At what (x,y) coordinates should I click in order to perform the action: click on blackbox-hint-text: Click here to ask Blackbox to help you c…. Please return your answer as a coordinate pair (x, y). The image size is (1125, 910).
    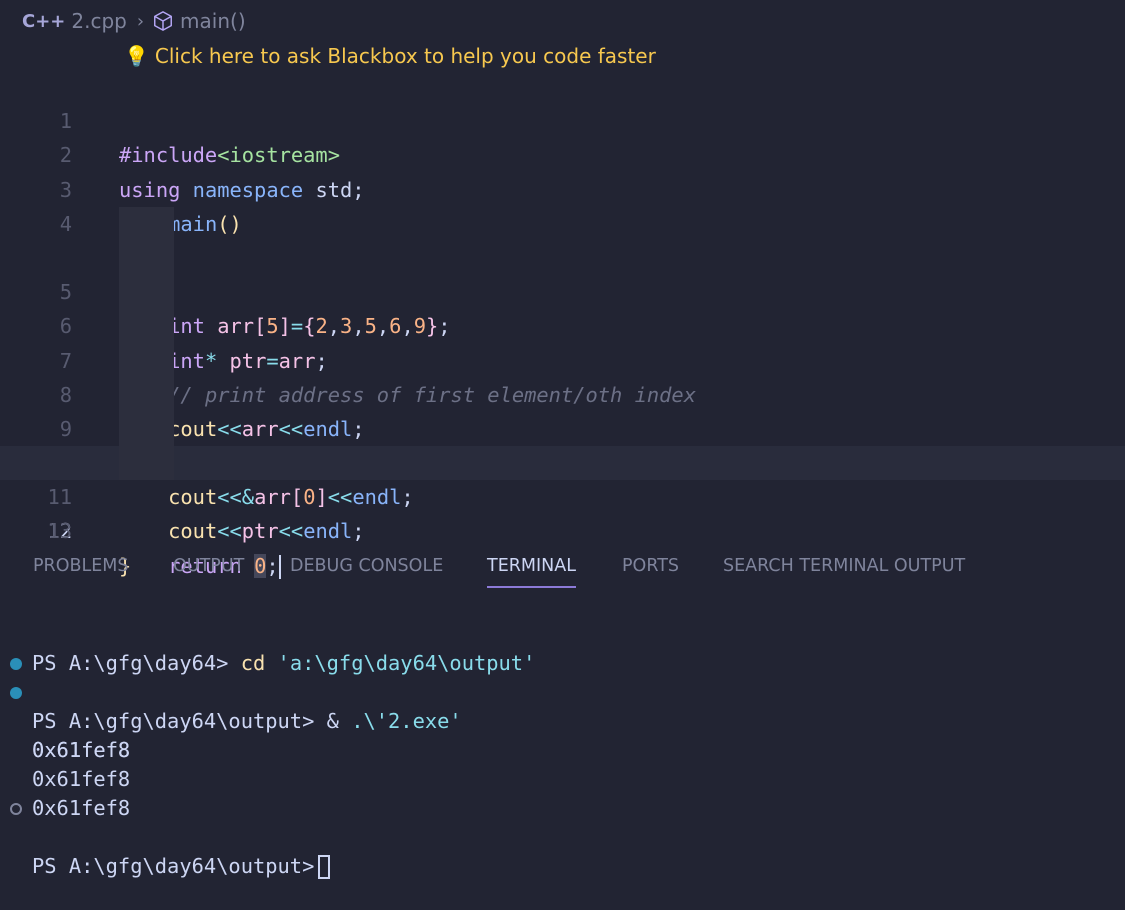
    Looking at the image, I should click on (405, 56).